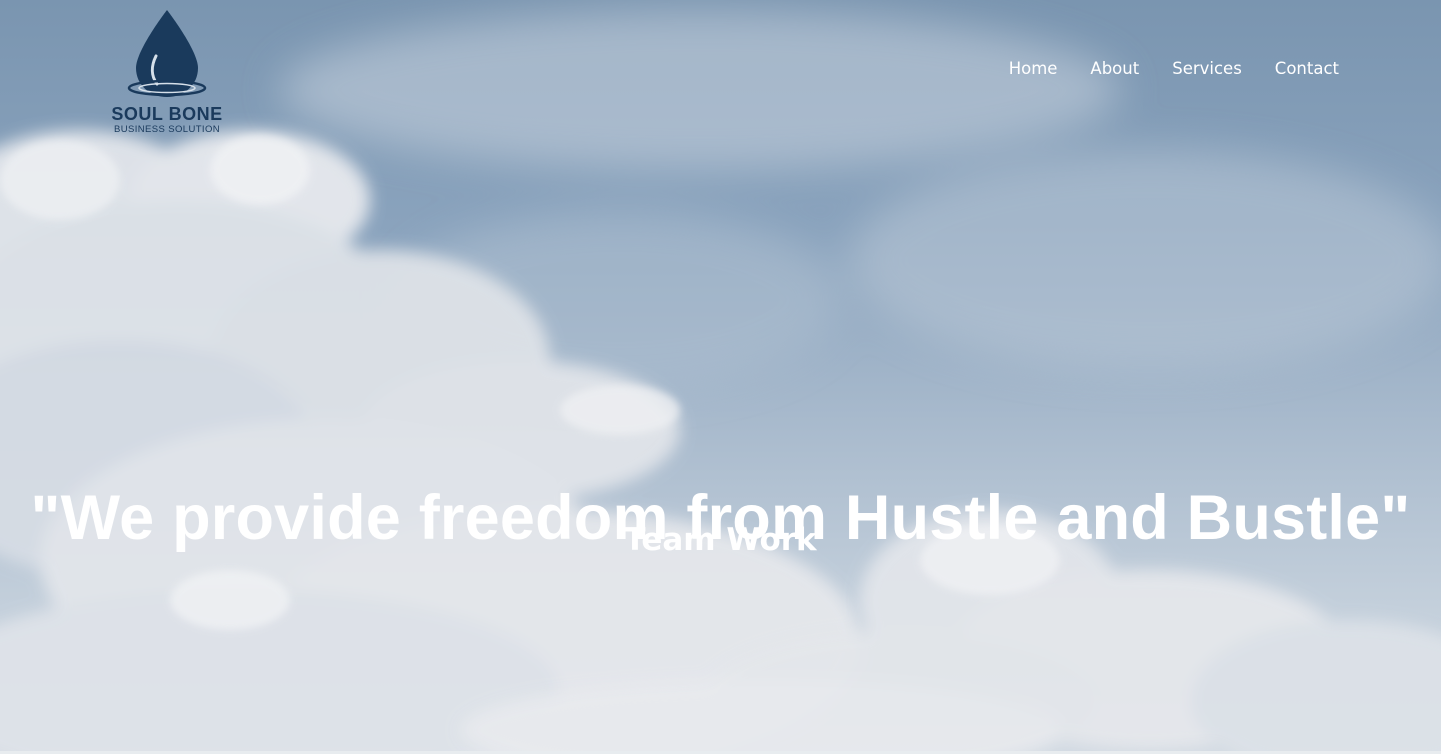 Image resolution: width=1441 pixels, height=754 pixels. I want to click on nav-item-services: Services, so click(1207, 69).